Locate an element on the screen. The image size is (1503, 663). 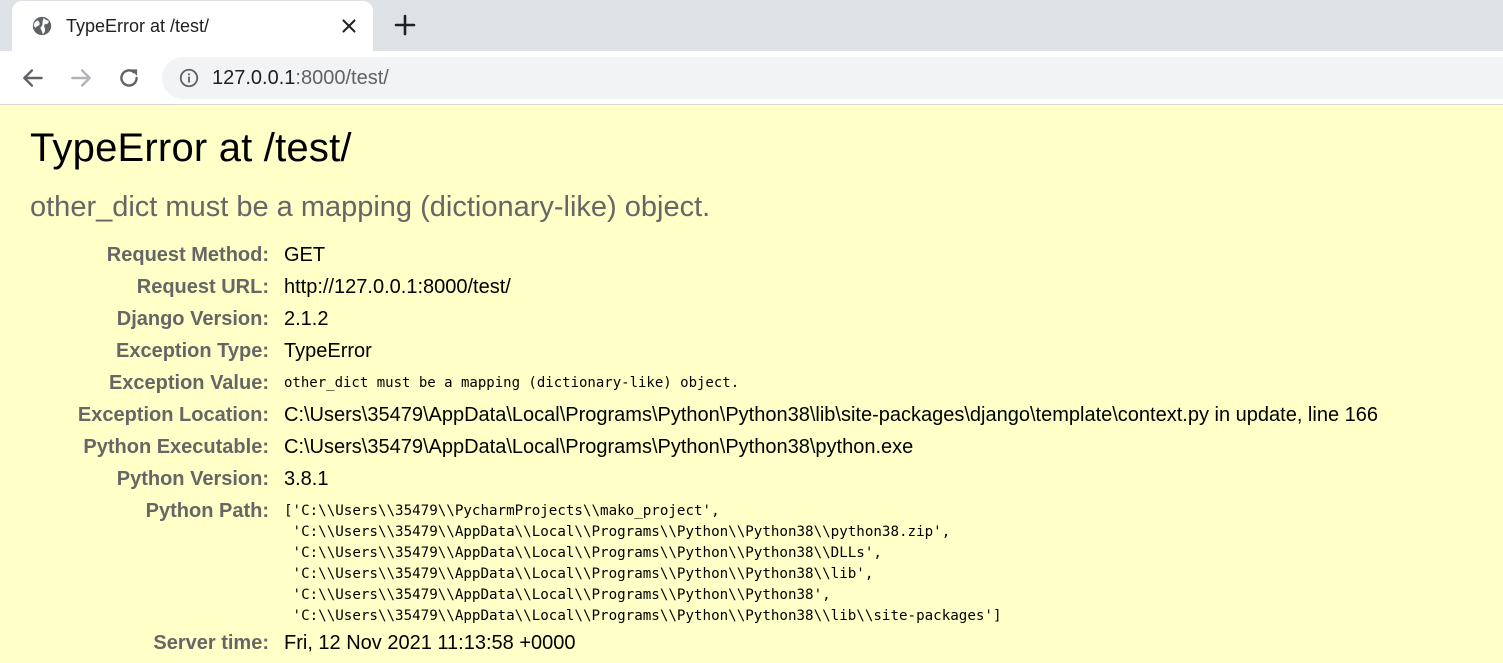
page-title: TypeError at /test/ is located at coordinates (191, 148).